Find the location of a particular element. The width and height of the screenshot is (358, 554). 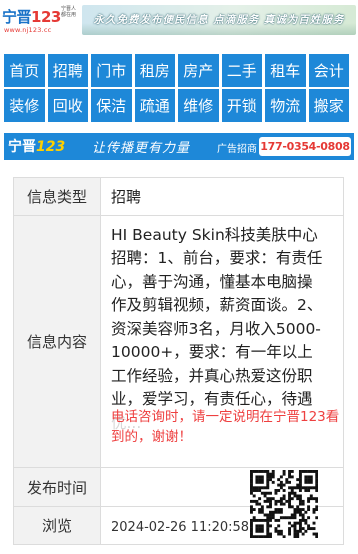

nav-row-1: 首页 招聘 门市 租房 房产 二手 租车 会计 is located at coordinates (179, 70).